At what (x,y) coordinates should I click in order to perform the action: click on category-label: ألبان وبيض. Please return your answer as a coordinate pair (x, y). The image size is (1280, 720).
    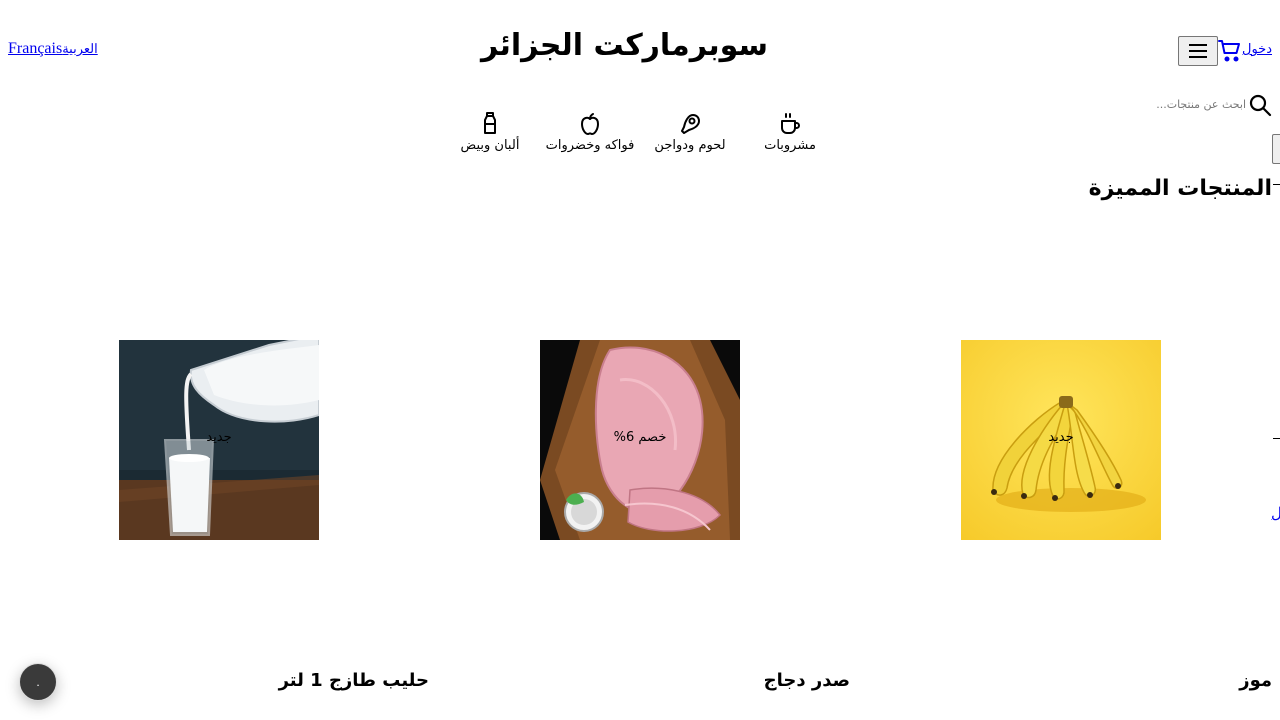
    Looking at the image, I should click on (490, 145).